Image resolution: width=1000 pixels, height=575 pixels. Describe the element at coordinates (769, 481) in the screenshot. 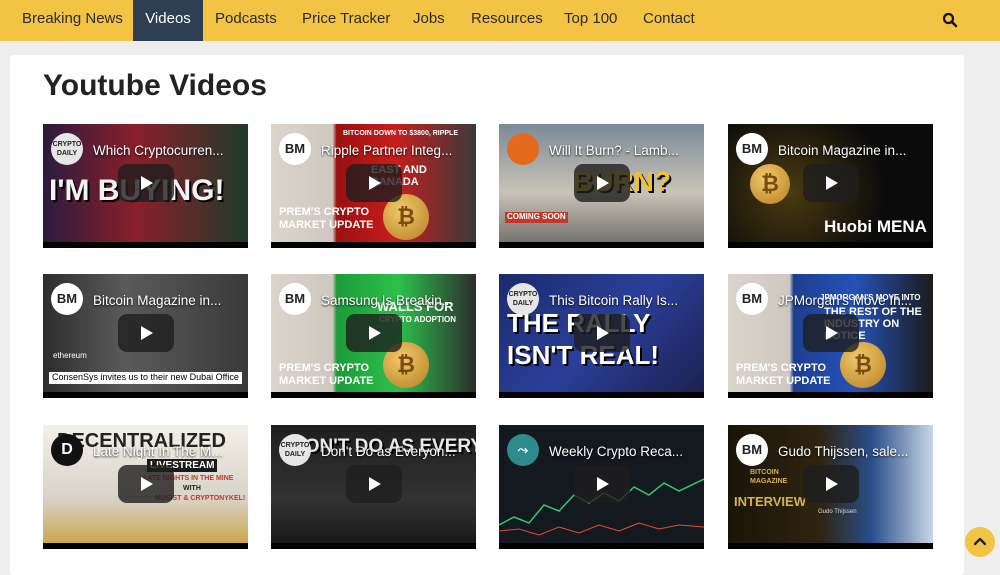

I see `thumbnail-overlay-text: MAGAZINE` at that location.